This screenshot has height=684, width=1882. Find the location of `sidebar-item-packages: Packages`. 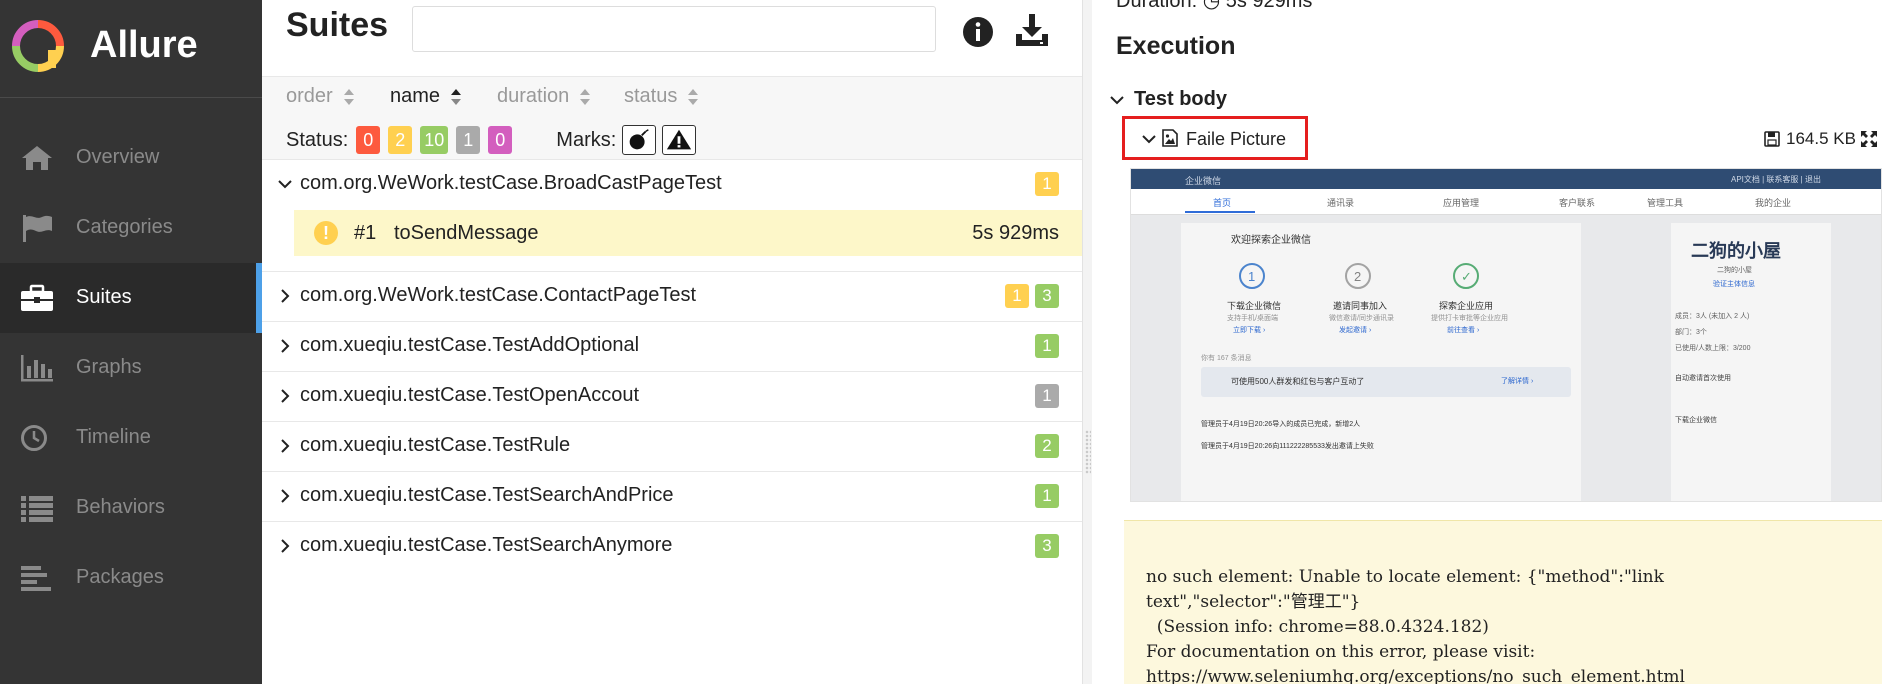

sidebar-item-packages: Packages is located at coordinates (131, 578).